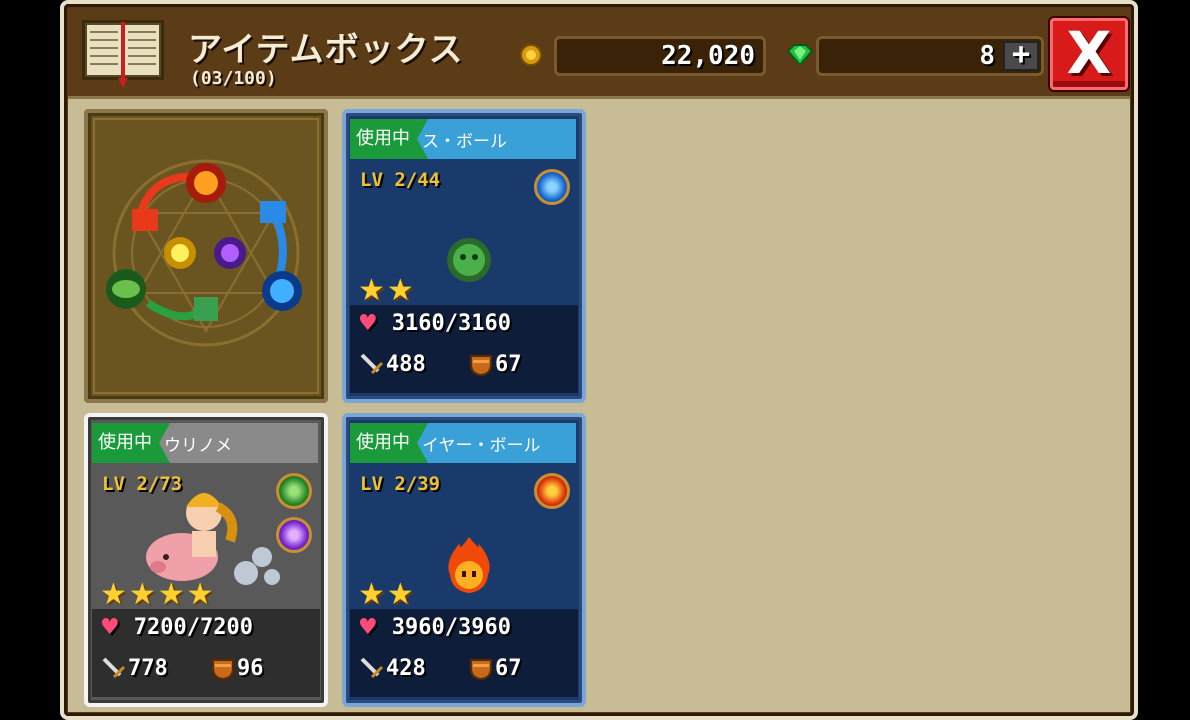 This screenshot has height=720, width=1190. What do you see at coordinates (250, 668) in the screenshot?
I see `defense-value: 96` at bounding box center [250, 668].